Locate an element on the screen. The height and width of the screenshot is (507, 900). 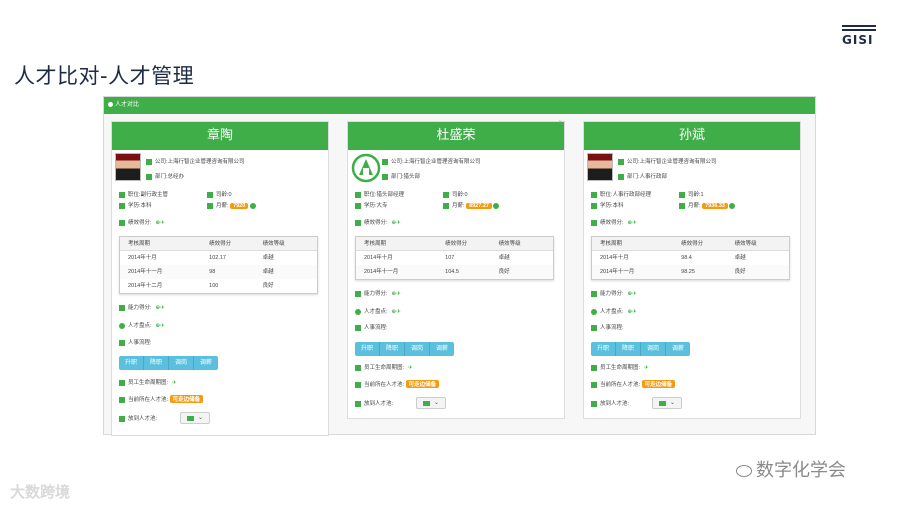
education-value: 大专 is located at coordinates (382, 206).